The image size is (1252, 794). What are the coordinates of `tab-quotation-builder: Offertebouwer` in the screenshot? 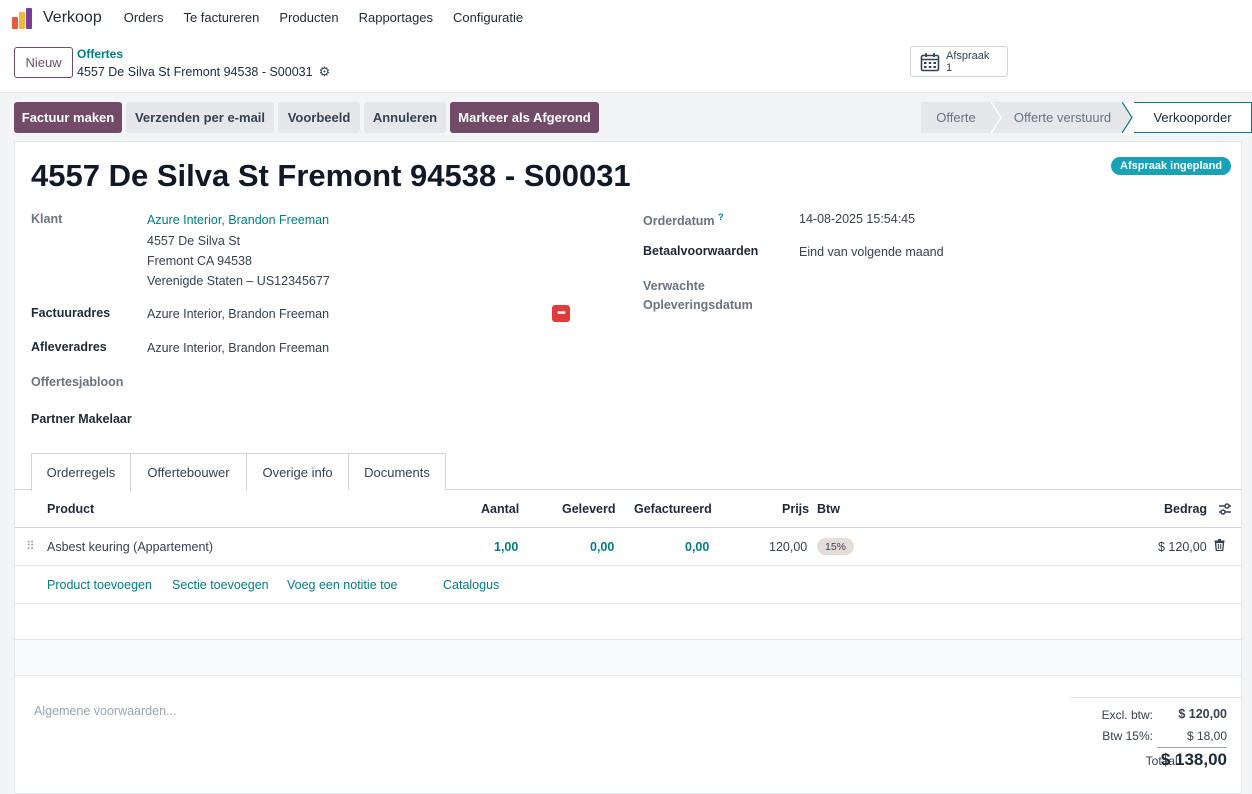 It's located at (188, 471).